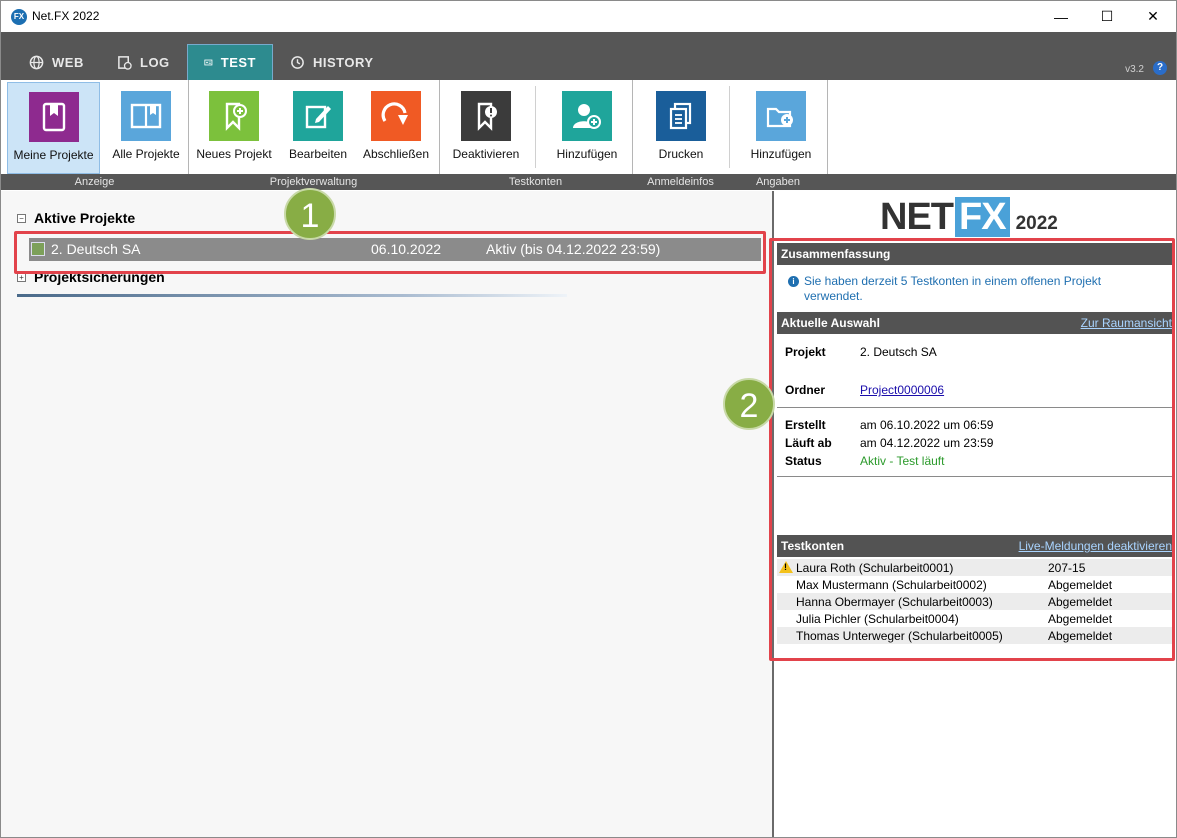 The width and height of the screenshot is (1177, 838). I want to click on group-label-anzeige: Anzeige, so click(94, 182).